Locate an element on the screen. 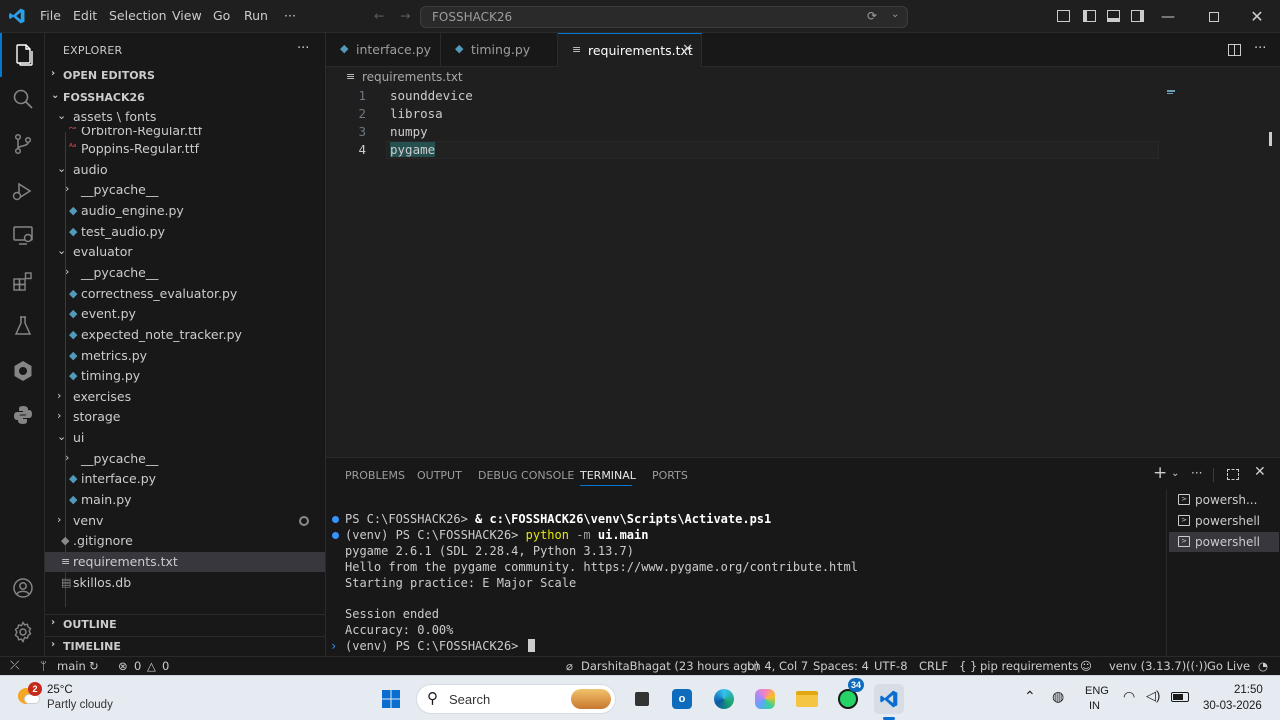  tree-file: ◆ metrics.py is located at coordinates (185, 356).